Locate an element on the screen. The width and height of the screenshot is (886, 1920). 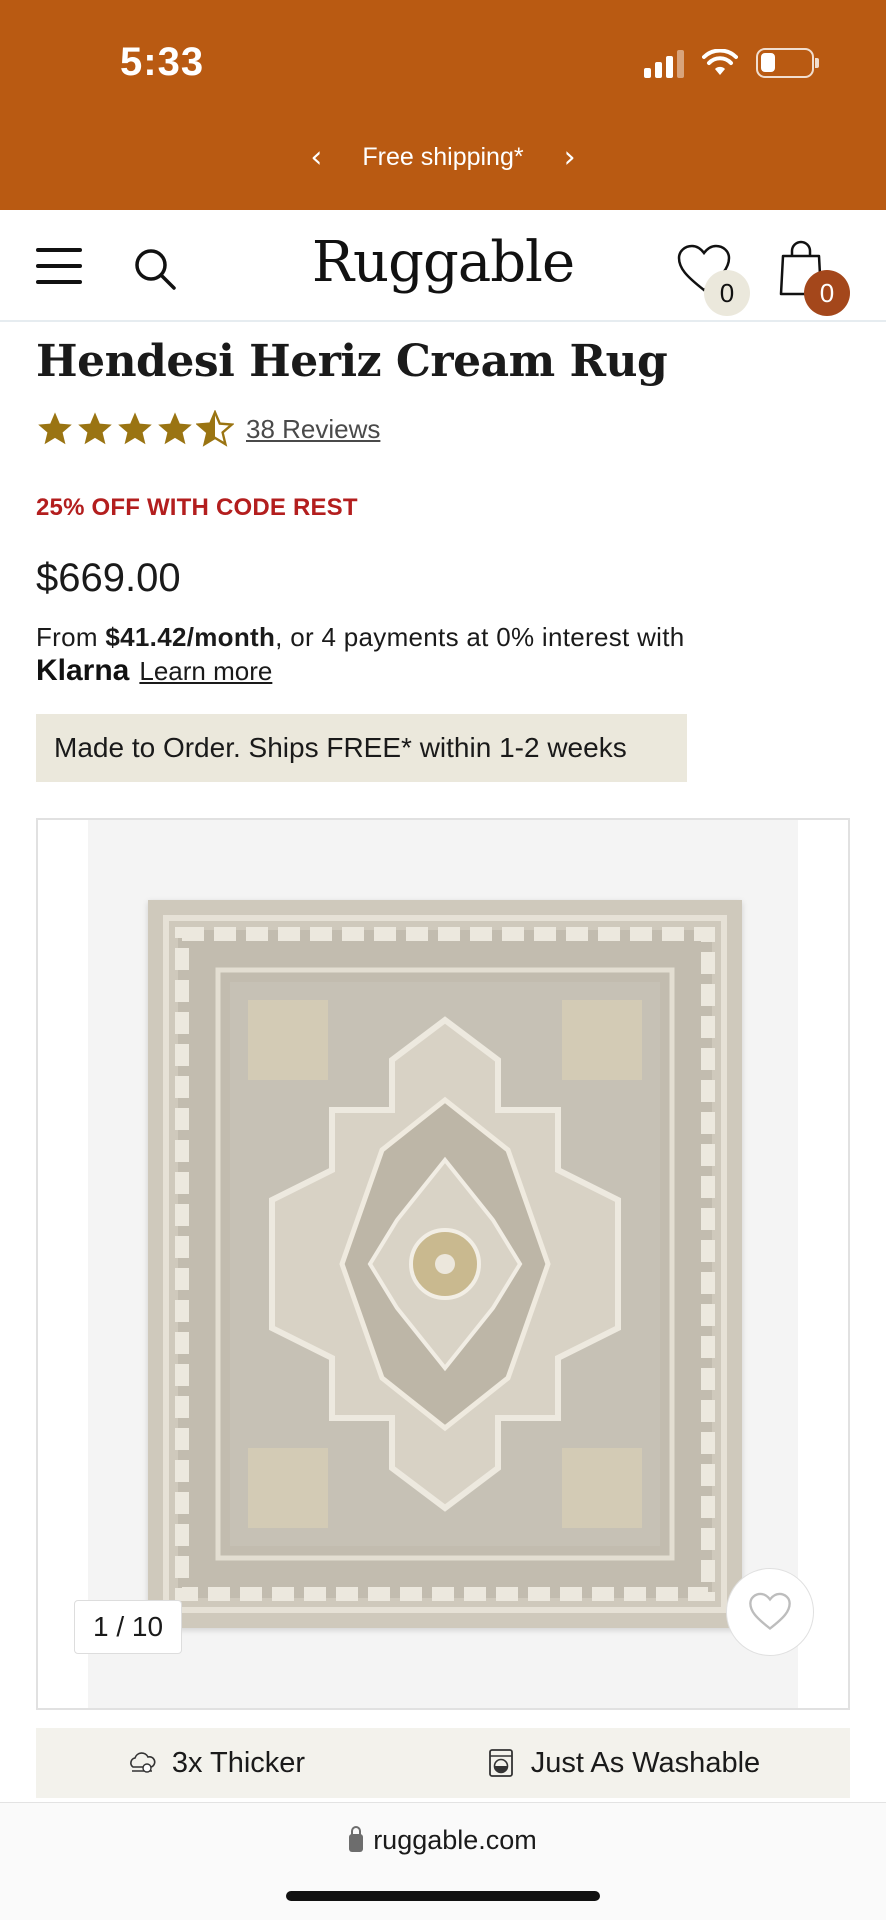
cellular-signal-icon is located at coordinates (664, 63).